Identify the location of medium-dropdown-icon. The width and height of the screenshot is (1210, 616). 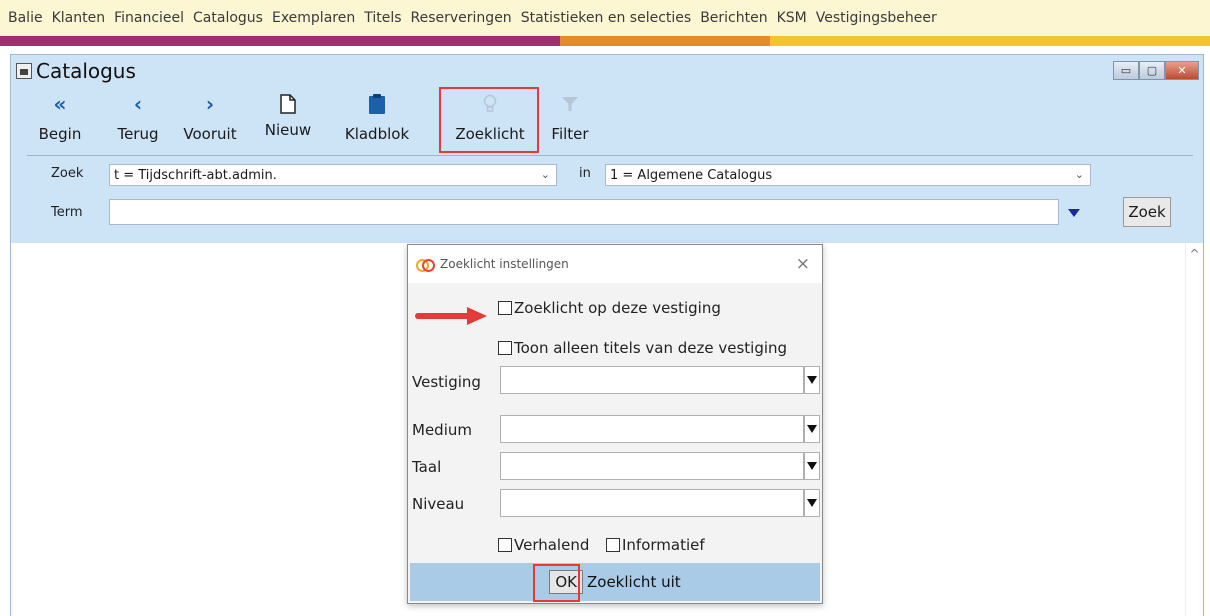
(812, 429).